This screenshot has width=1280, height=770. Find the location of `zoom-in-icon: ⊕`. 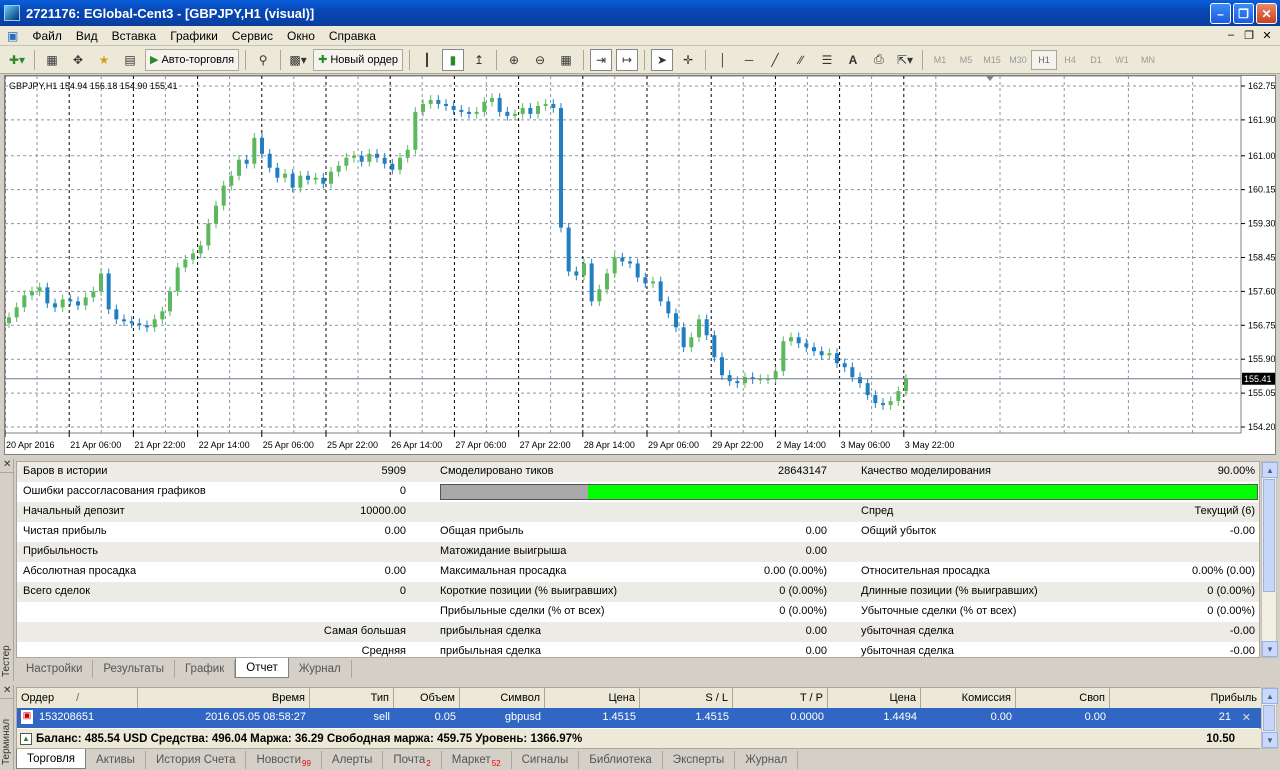

zoom-in-icon: ⊕ is located at coordinates (514, 60).